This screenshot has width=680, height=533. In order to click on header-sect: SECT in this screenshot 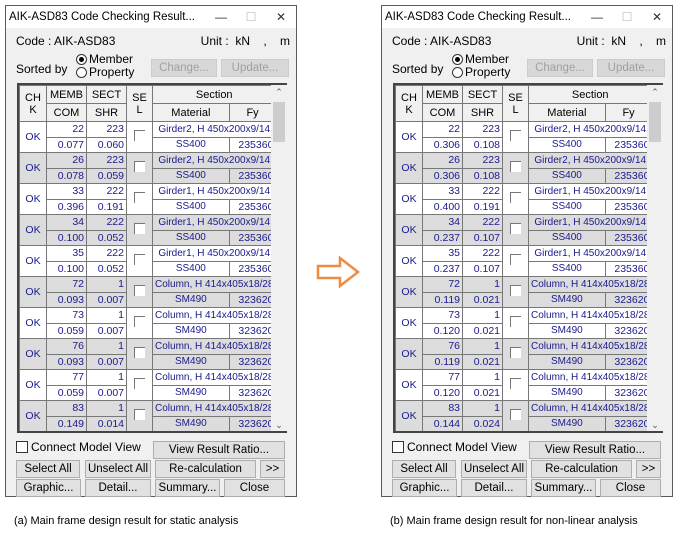, I will do `click(482, 94)`.